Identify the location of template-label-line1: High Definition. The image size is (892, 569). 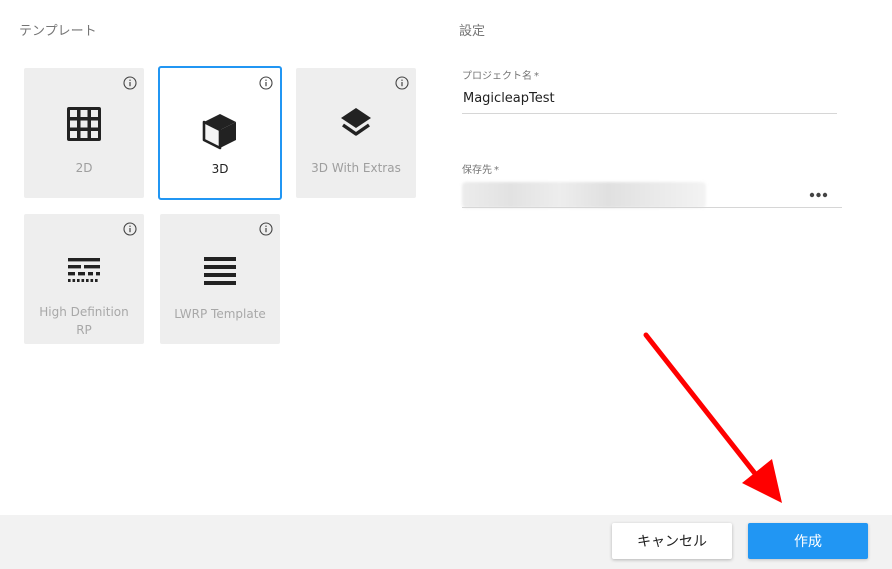
(84, 312).